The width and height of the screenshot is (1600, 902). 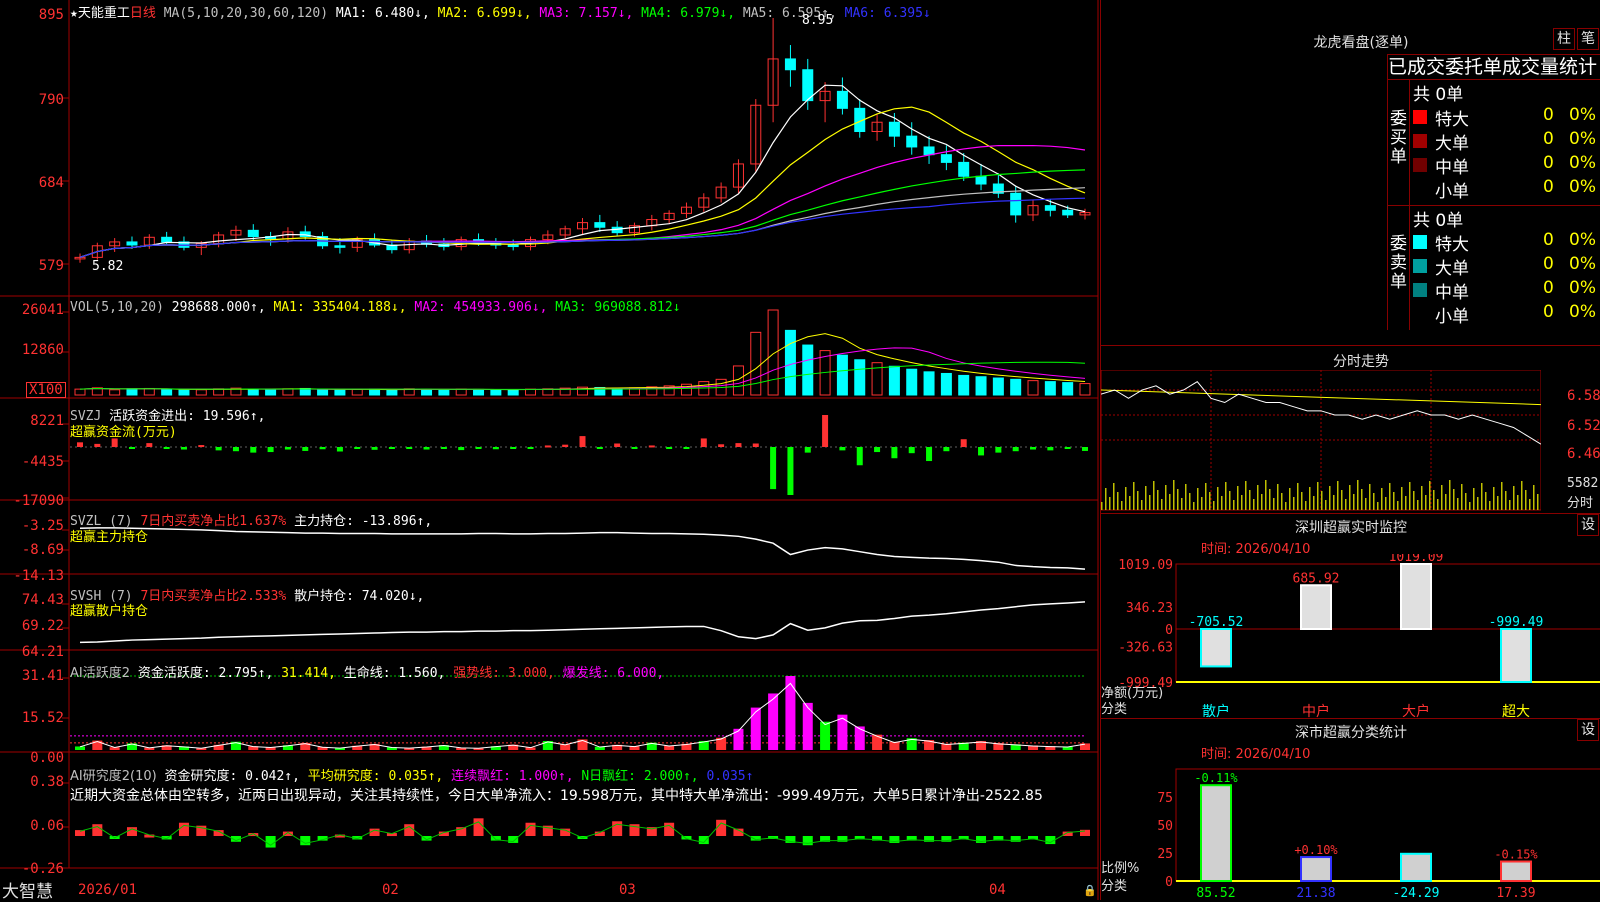 I want to click on ai3-ndays: N日飘红: 2.000↑,, so click(x=640, y=776).